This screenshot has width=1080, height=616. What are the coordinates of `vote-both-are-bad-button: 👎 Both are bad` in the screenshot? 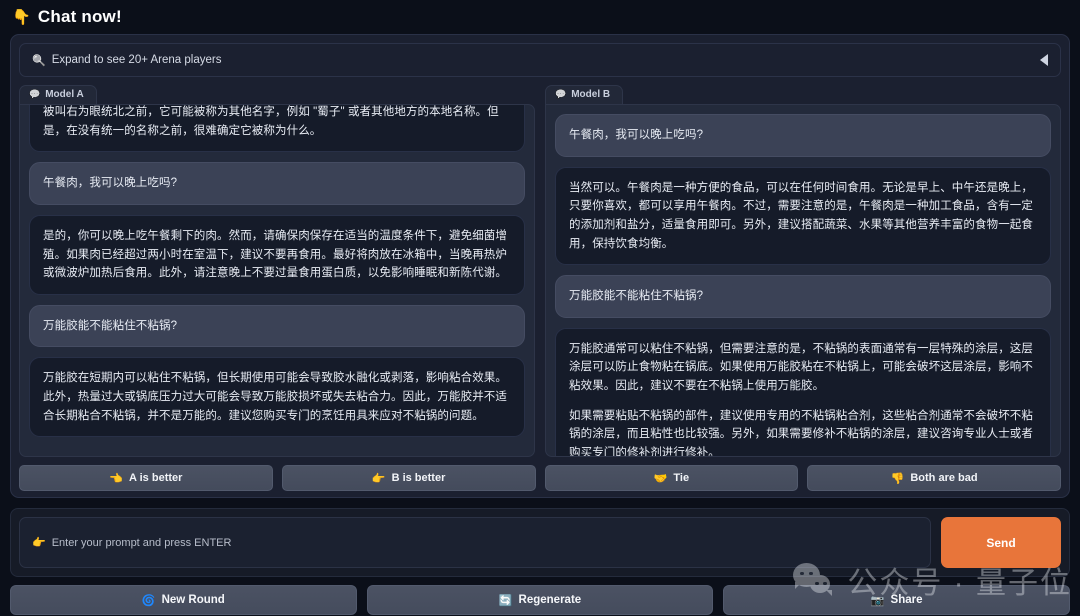 It's located at (934, 478).